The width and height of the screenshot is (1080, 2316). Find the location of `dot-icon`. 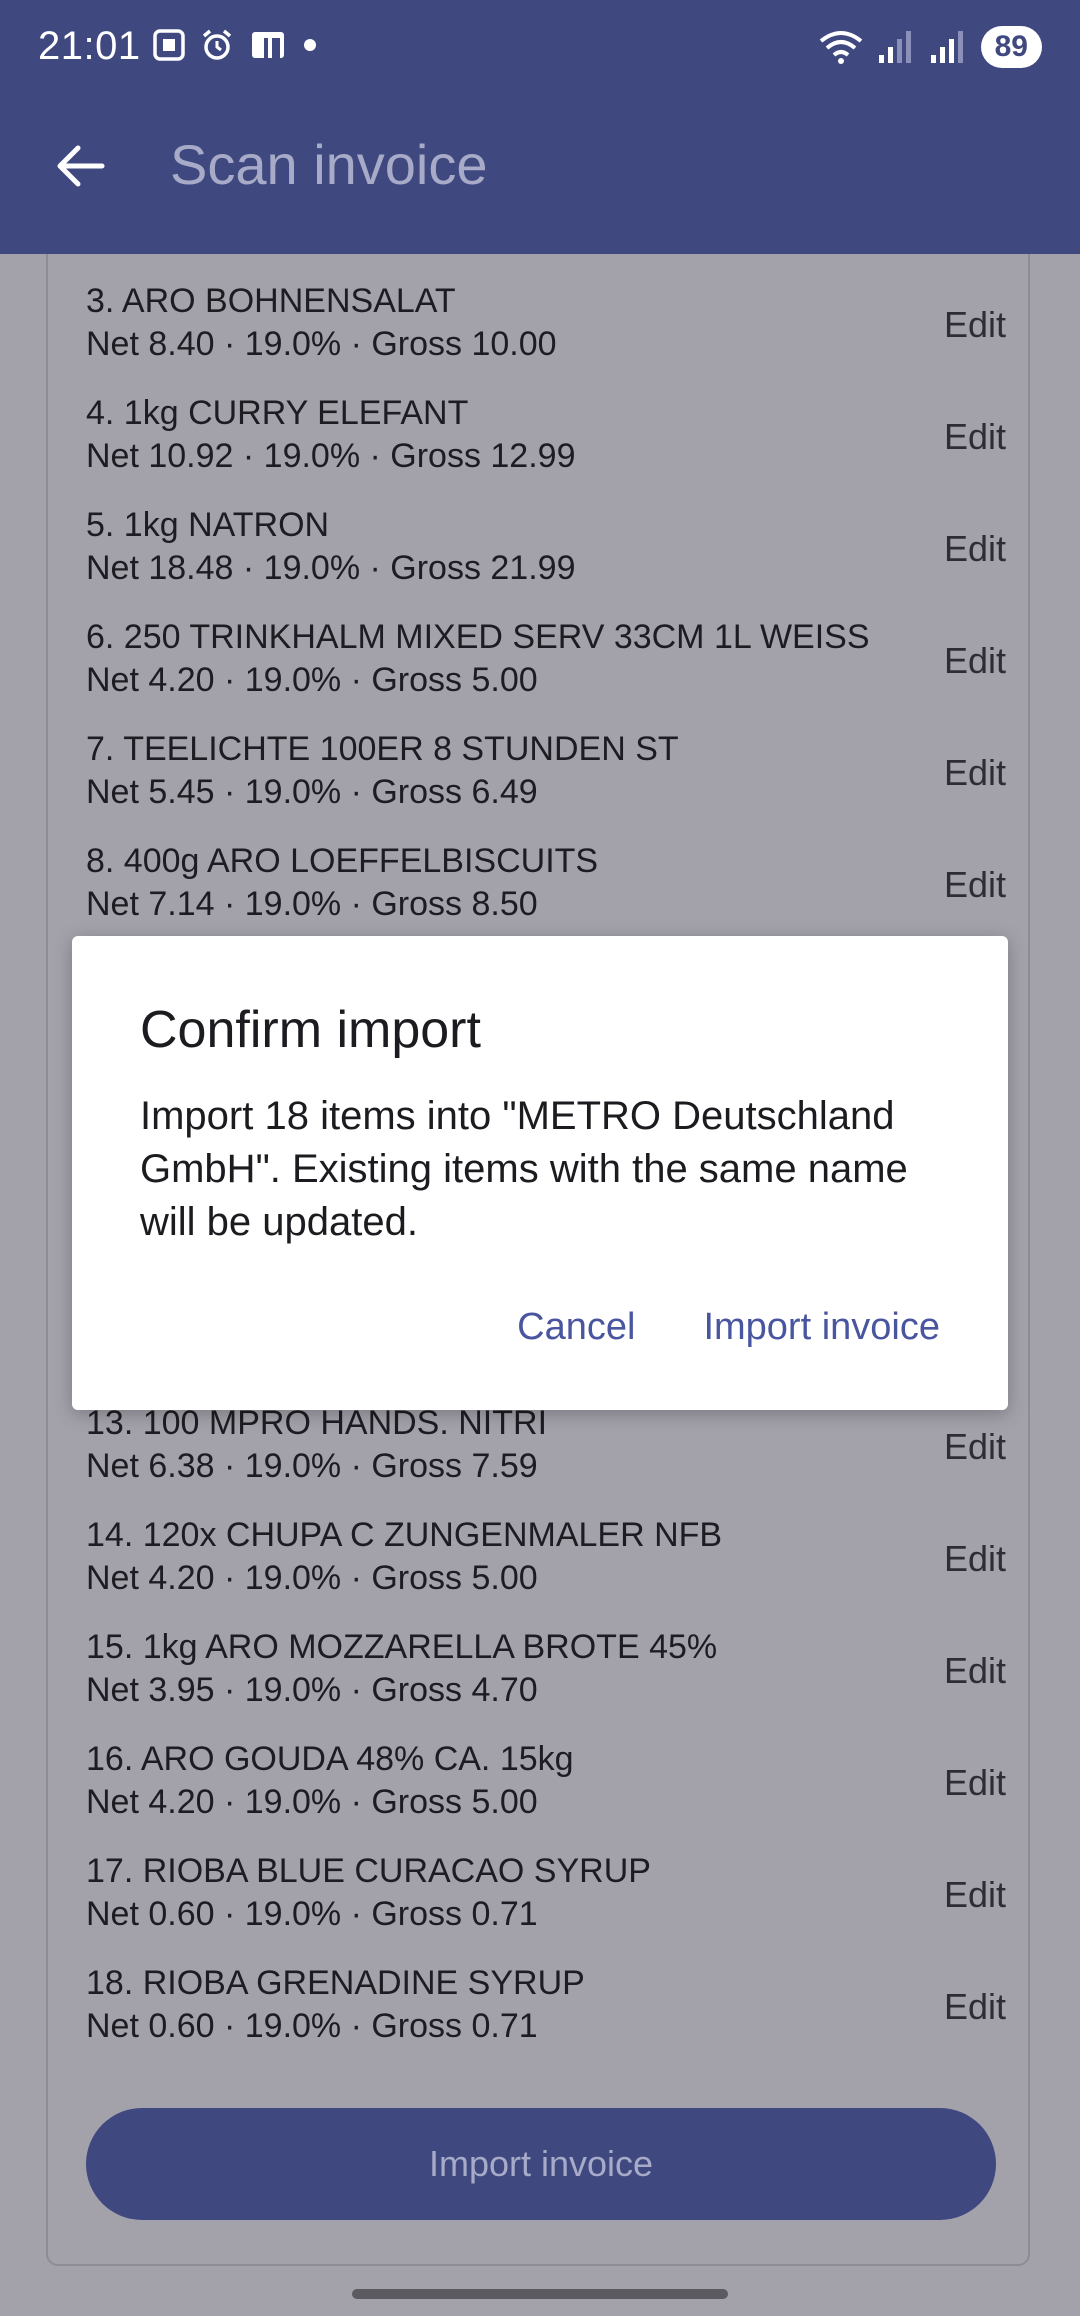

dot-icon is located at coordinates (310, 45).